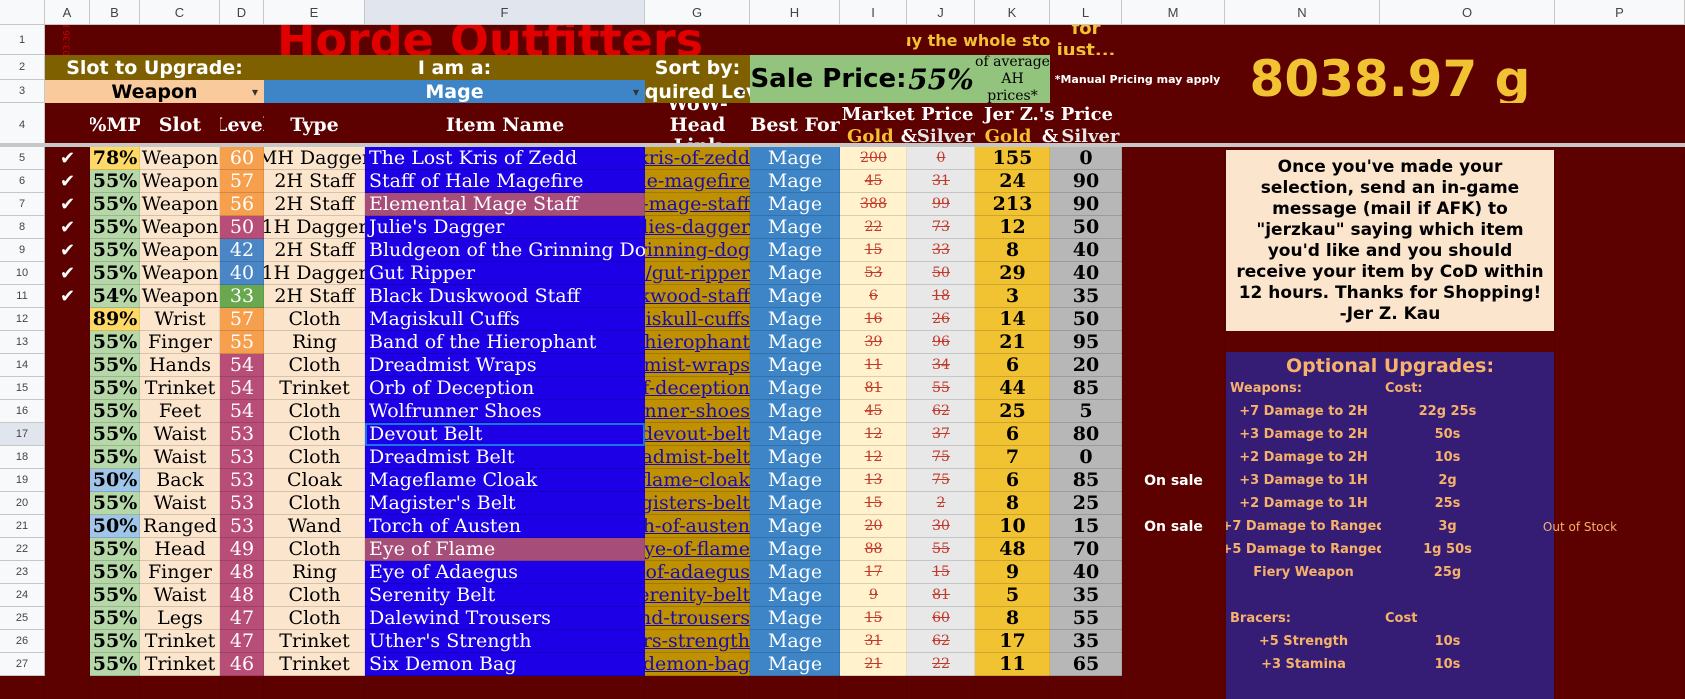 The height and width of the screenshot is (699, 1685). Describe the element at coordinates (67, 12) in the screenshot. I see `column-header-a: A` at that location.